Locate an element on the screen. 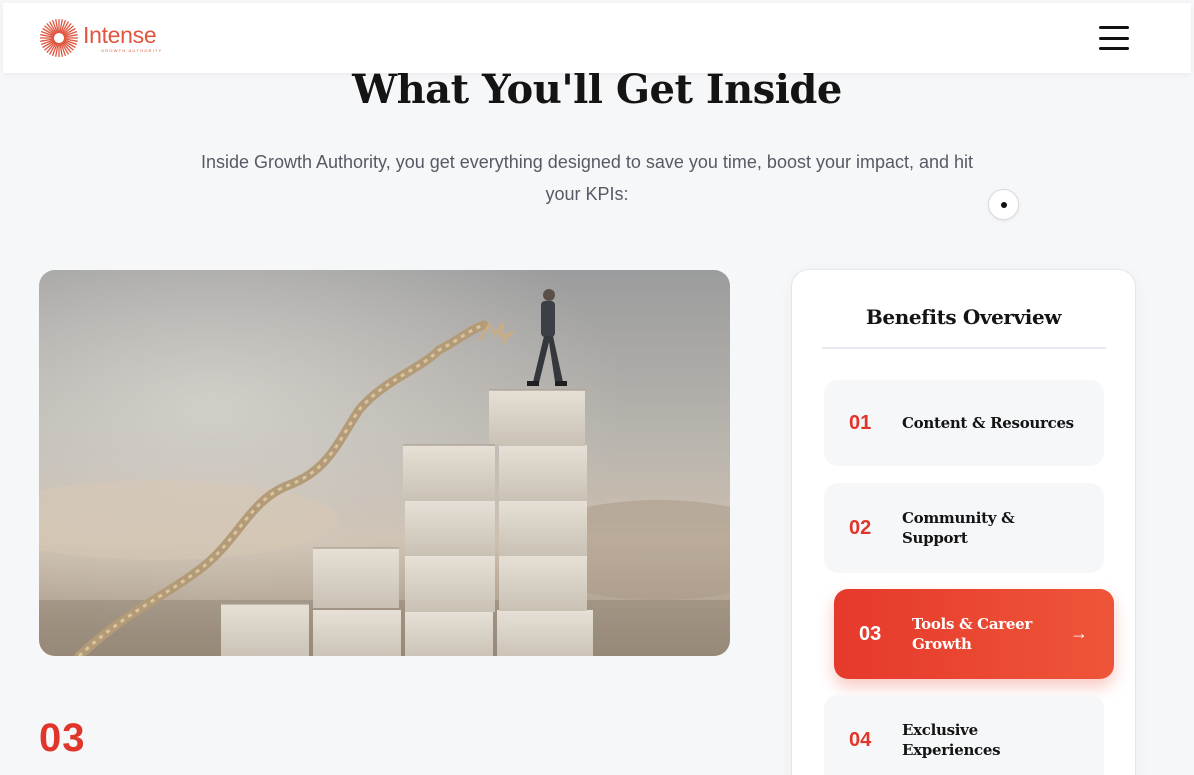 This screenshot has height=775, width=1194. benefit-label: Tools & Career Growth is located at coordinates (972, 634).